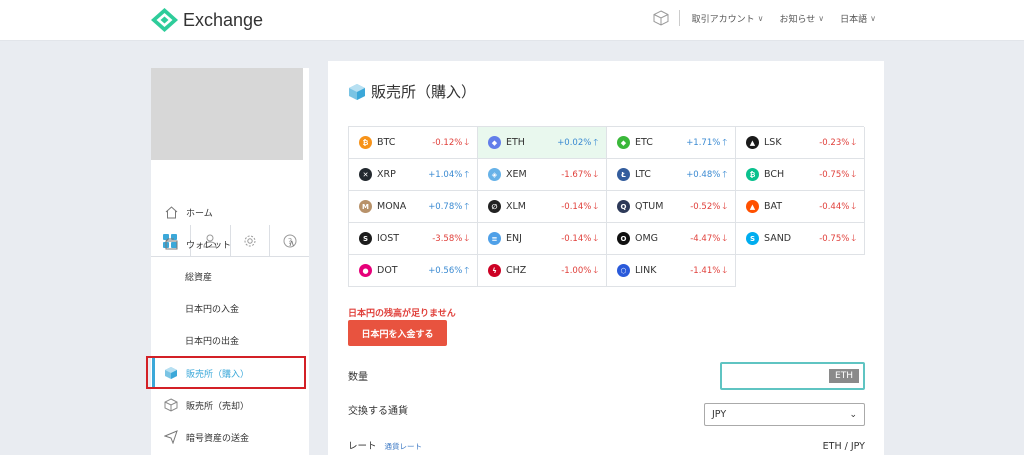 This screenshot has height=455, width=1024. I want to click on quantity-input: ETH, so click(792, 376).